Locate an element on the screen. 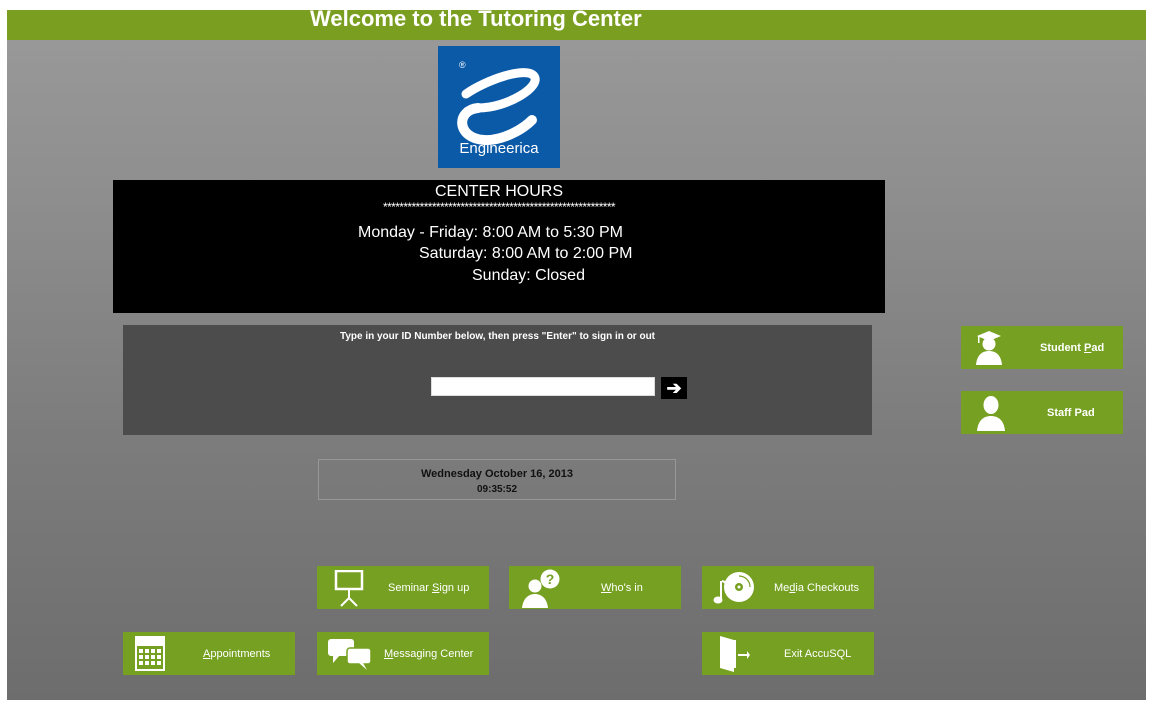 The width and height of the screenshot is (1150, 706). title-bar: Welcome to the Tutoring Center is located at coordinates (576, 23).